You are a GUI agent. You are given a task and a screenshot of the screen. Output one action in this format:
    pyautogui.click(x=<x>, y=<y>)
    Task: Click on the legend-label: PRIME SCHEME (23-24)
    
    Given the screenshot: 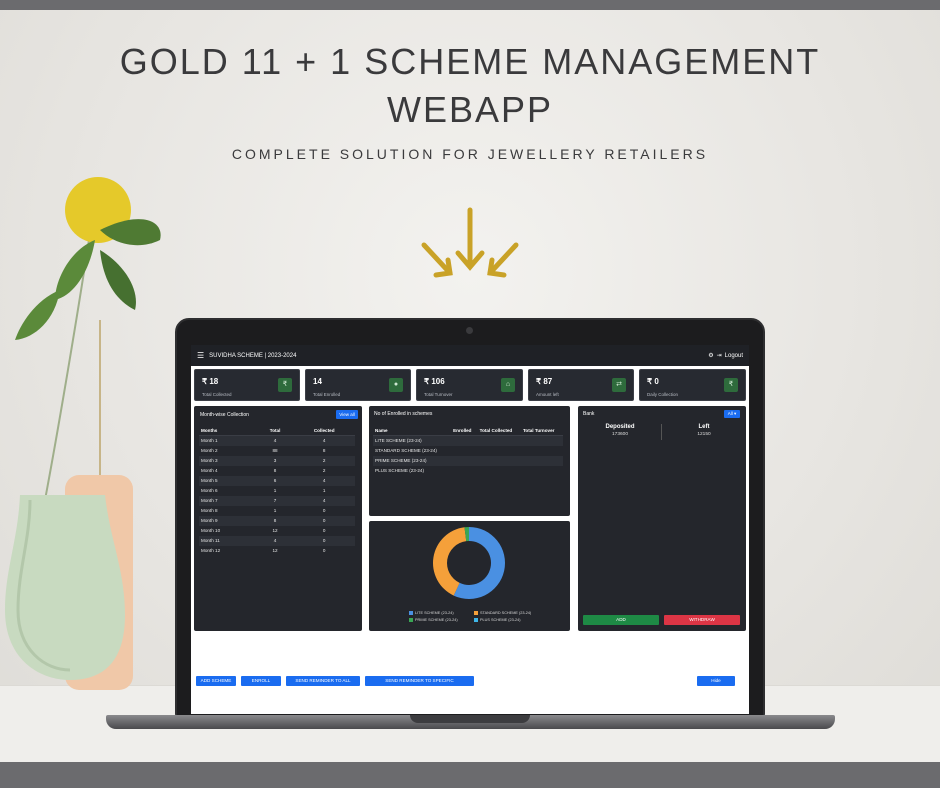 What is the action you would take?
    pyautogui.click(x=436, y=620)
    